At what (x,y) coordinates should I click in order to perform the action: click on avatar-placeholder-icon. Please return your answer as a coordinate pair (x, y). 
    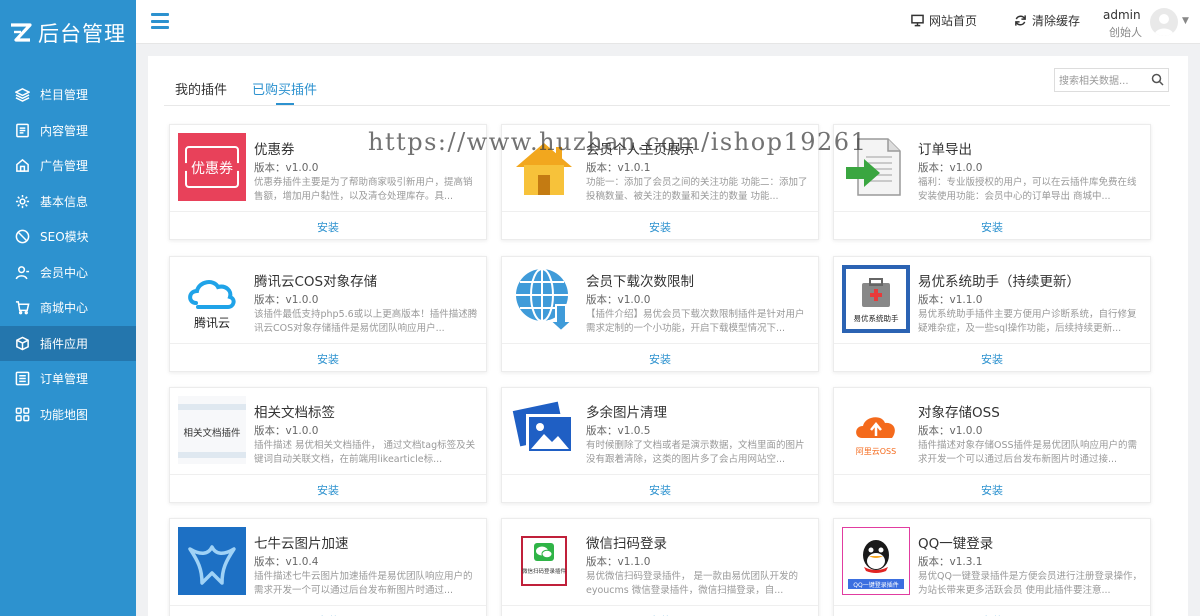
    Looking at the image, I should click on (1164, 25).